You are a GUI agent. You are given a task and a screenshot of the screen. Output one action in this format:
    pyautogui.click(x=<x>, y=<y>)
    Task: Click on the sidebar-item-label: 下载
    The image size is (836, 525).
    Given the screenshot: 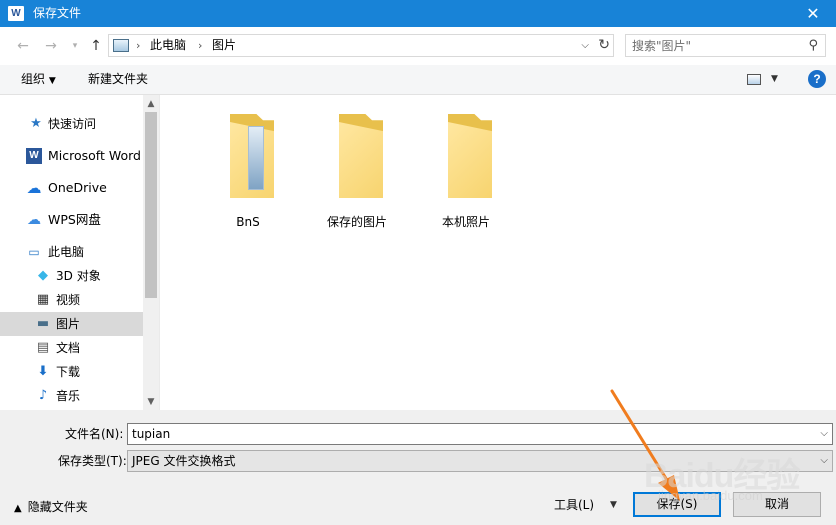 What is the action you would take?
    pyautogui.click(x=68, y=372)
    